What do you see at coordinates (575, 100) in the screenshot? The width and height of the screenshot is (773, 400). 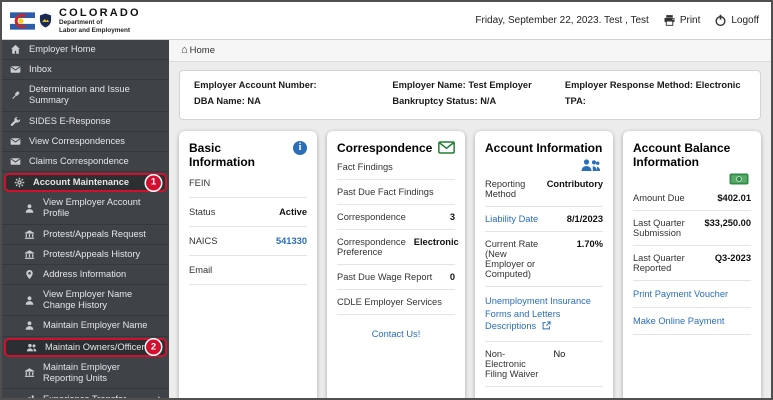 I see `tpa-field: TPA:` at bounding box center [575, 100].